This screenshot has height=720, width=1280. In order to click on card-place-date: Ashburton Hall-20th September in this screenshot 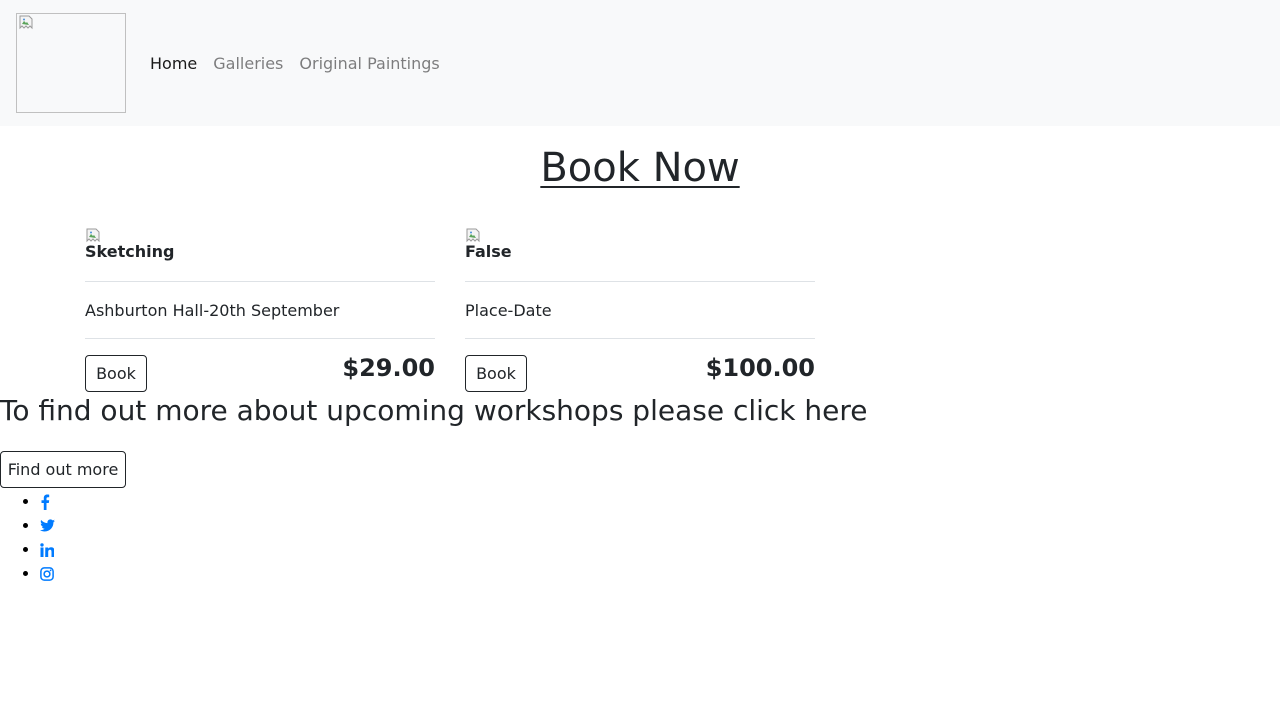, I will do `click(212, 310)`.